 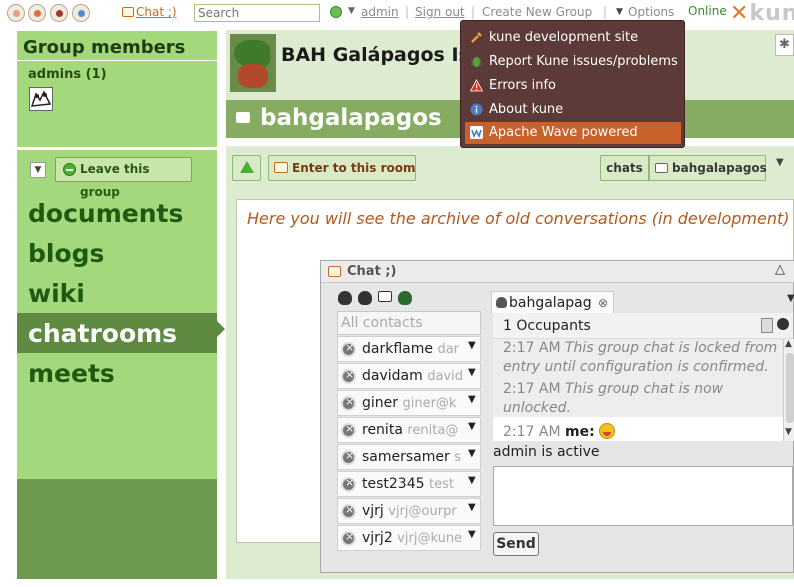 I want to click on contact-row: renita renita@ ▼, so click(x=409, y=430).